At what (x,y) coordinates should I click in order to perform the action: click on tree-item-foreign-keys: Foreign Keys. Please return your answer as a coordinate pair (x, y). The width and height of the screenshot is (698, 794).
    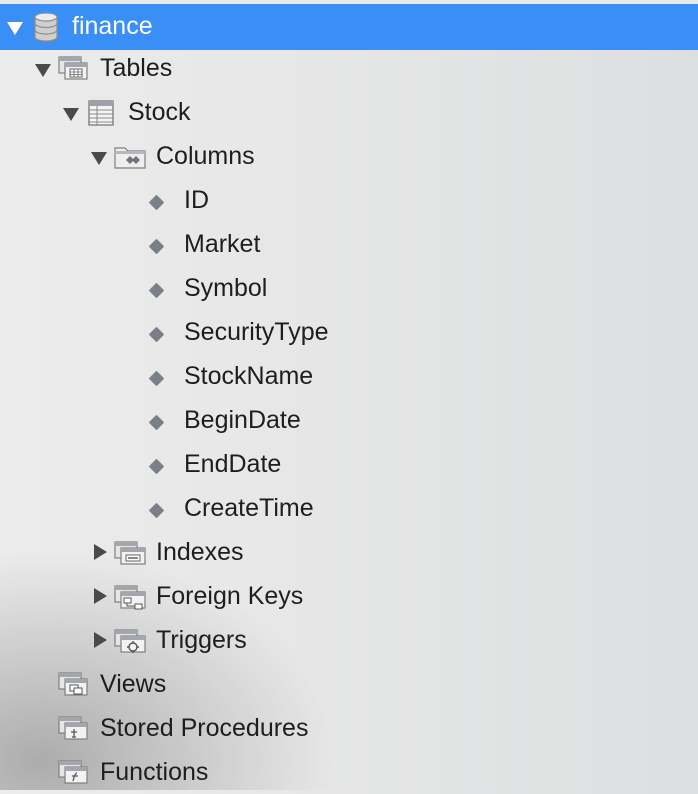
    Looking at the image, I should click on (349, 596).